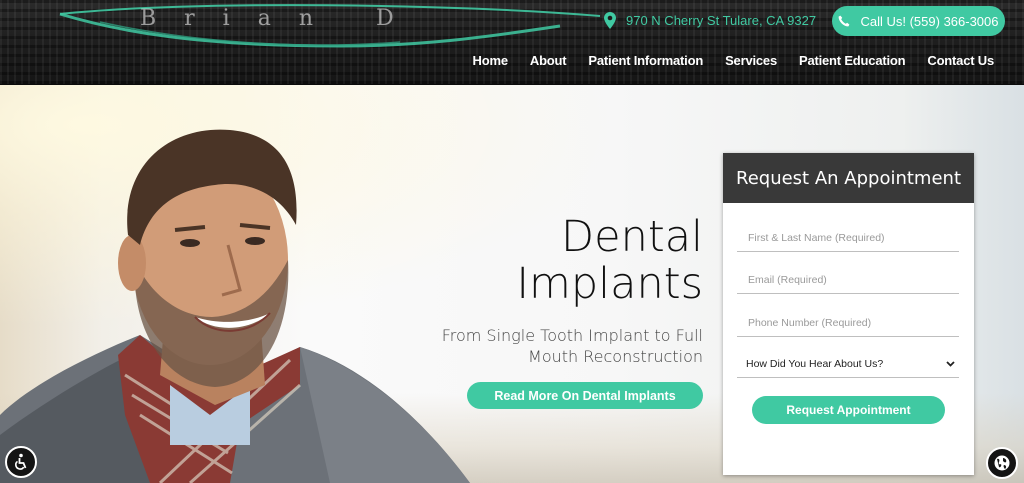 The width and height of the screenshot is (1024, 483). What do you see at coordinates (751, 60) in the screenshot?
I see `nav-services: Services` at bounding box center [751, 60].